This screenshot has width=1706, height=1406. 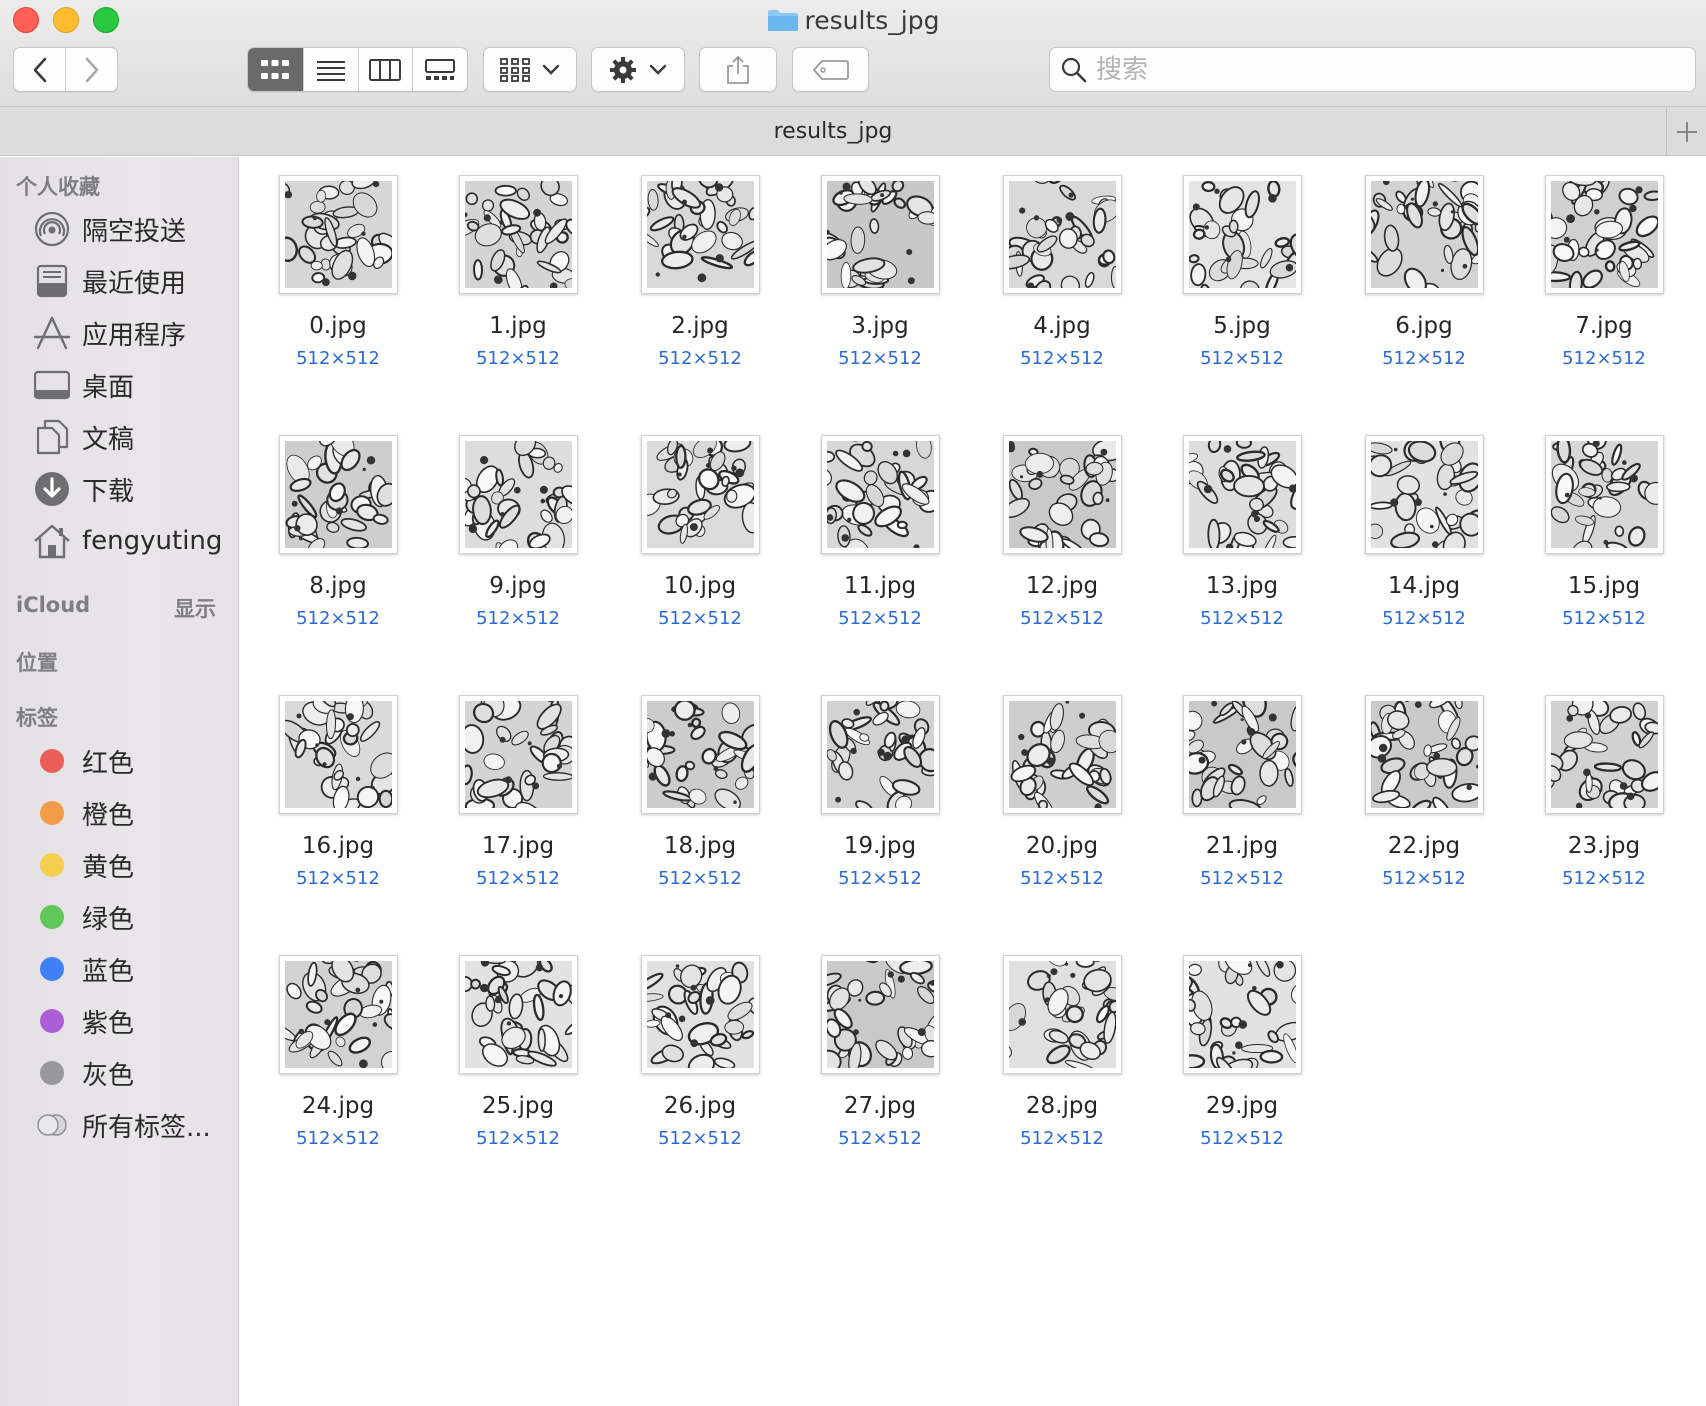 I want to click on gallery-view-icon, so click(x=440, y=69).